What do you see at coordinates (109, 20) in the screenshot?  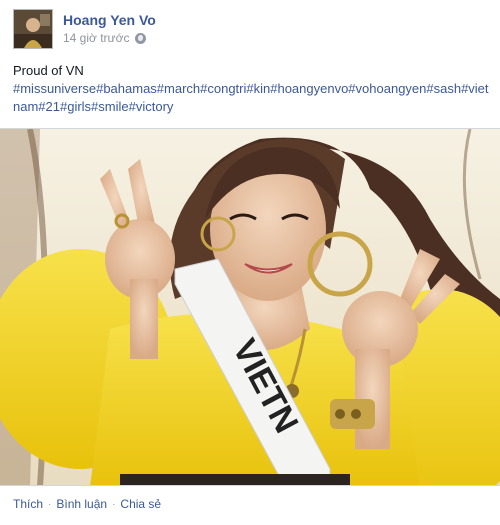 I see `author-name-link: Hoang Yen Vo` at bounding box center [109, 20].